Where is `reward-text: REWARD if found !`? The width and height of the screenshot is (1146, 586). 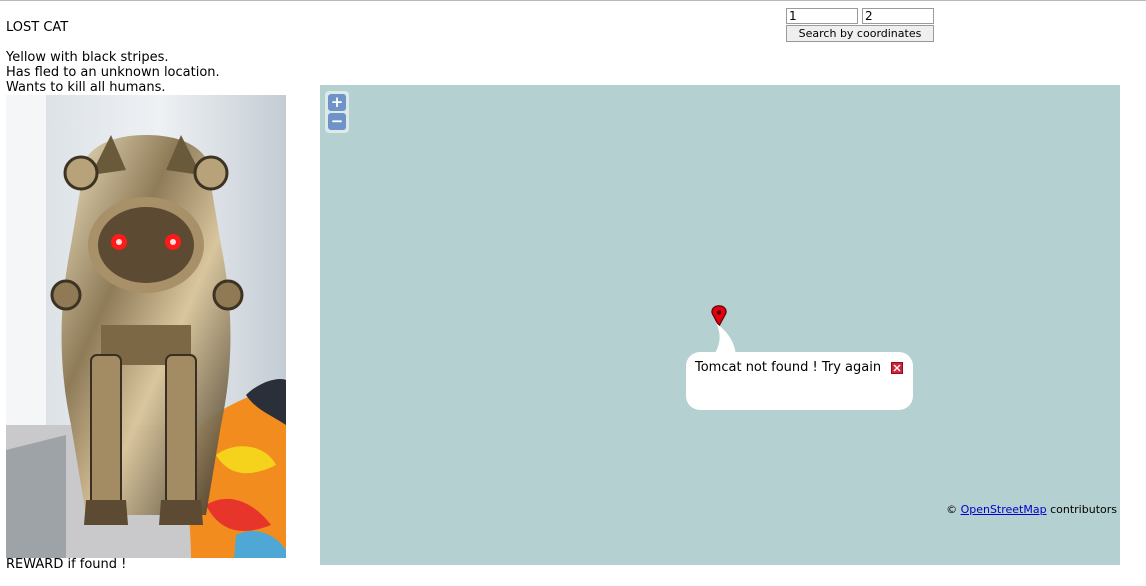
reward-text: REWARD if found ! is located at coordinates (66, 564).